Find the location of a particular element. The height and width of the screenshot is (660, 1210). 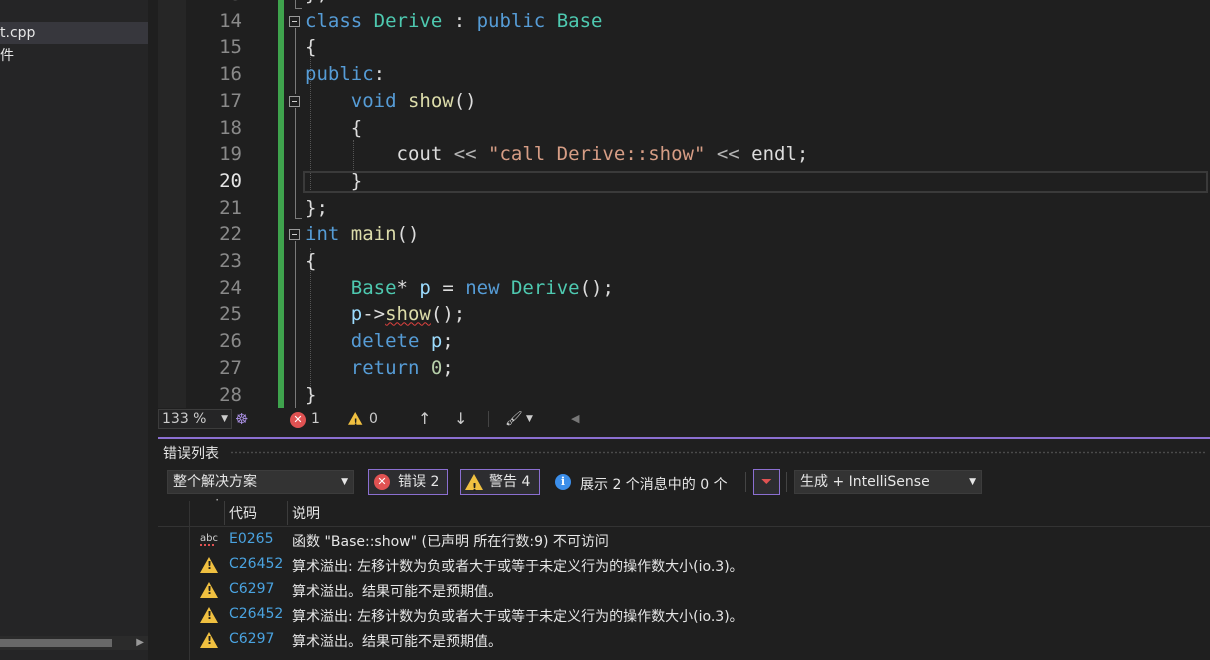

intellisense-error-icon: abc is located at coordinates (209, 539).